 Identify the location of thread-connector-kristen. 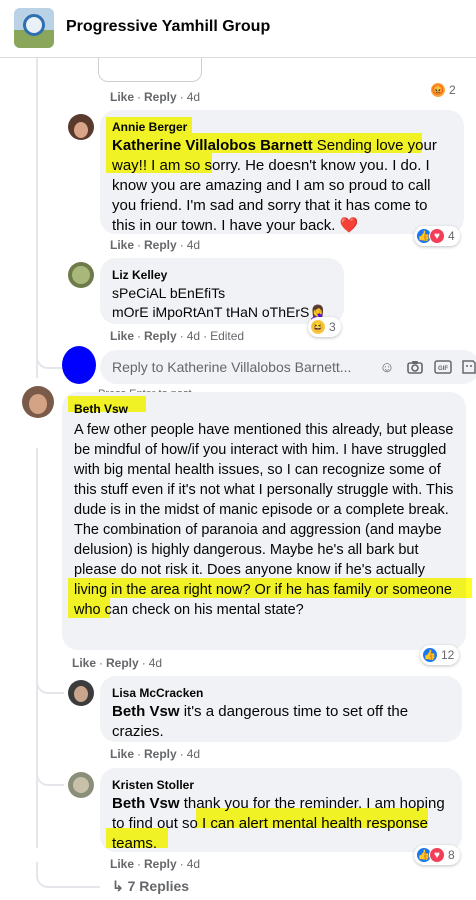
(50, 777).